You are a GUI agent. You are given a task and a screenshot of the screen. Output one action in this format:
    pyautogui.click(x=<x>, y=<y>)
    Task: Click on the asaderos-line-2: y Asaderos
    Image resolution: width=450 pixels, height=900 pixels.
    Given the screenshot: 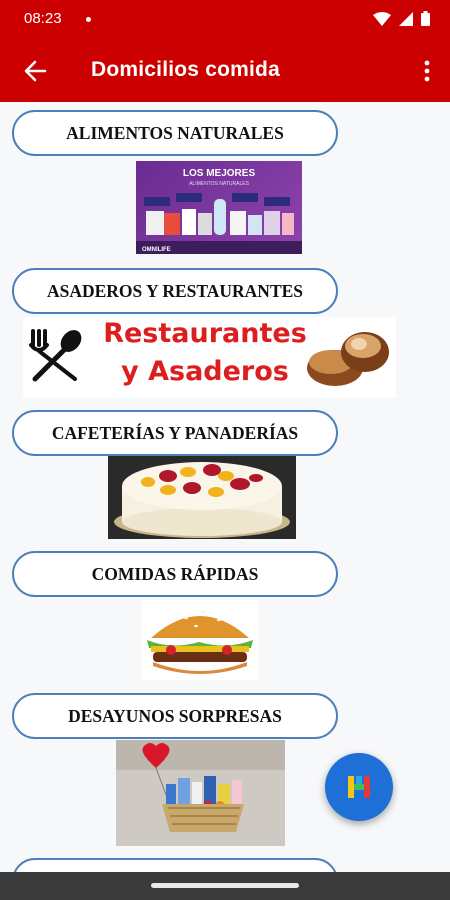 What is the action you would take?
    pyautogui.click(x=205, y=371)
    